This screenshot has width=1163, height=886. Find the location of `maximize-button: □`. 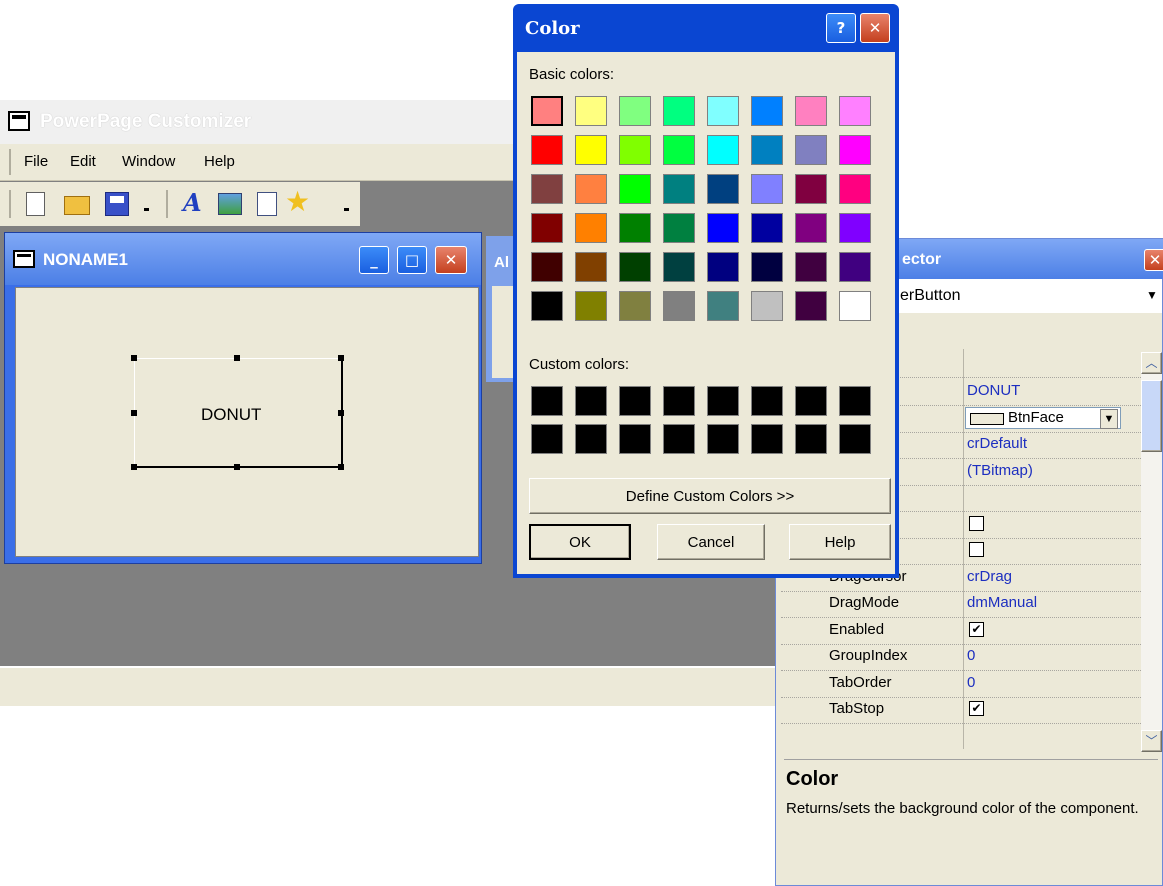

maximize-button: □ is located at coordinates (412, 260).